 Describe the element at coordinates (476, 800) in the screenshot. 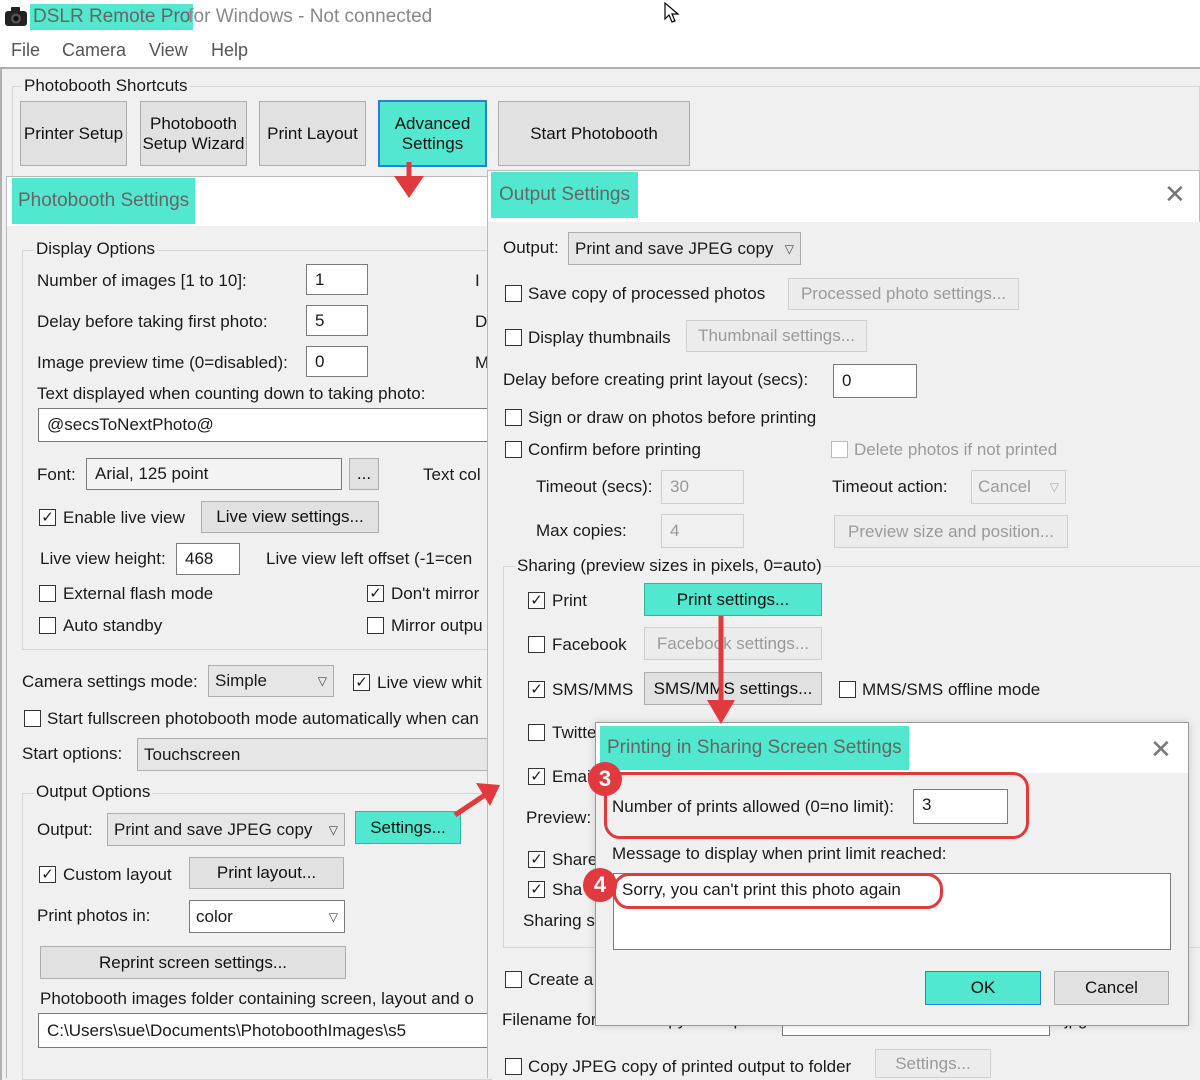

I see `arrow-settings-to-output-icon` at that location.